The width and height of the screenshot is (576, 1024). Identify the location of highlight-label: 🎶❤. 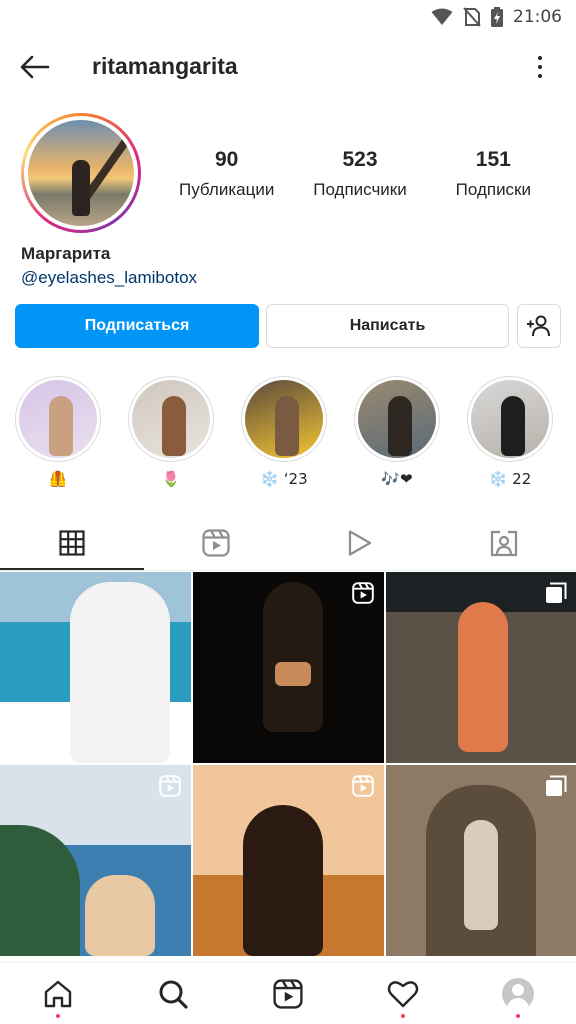
(397, 479).